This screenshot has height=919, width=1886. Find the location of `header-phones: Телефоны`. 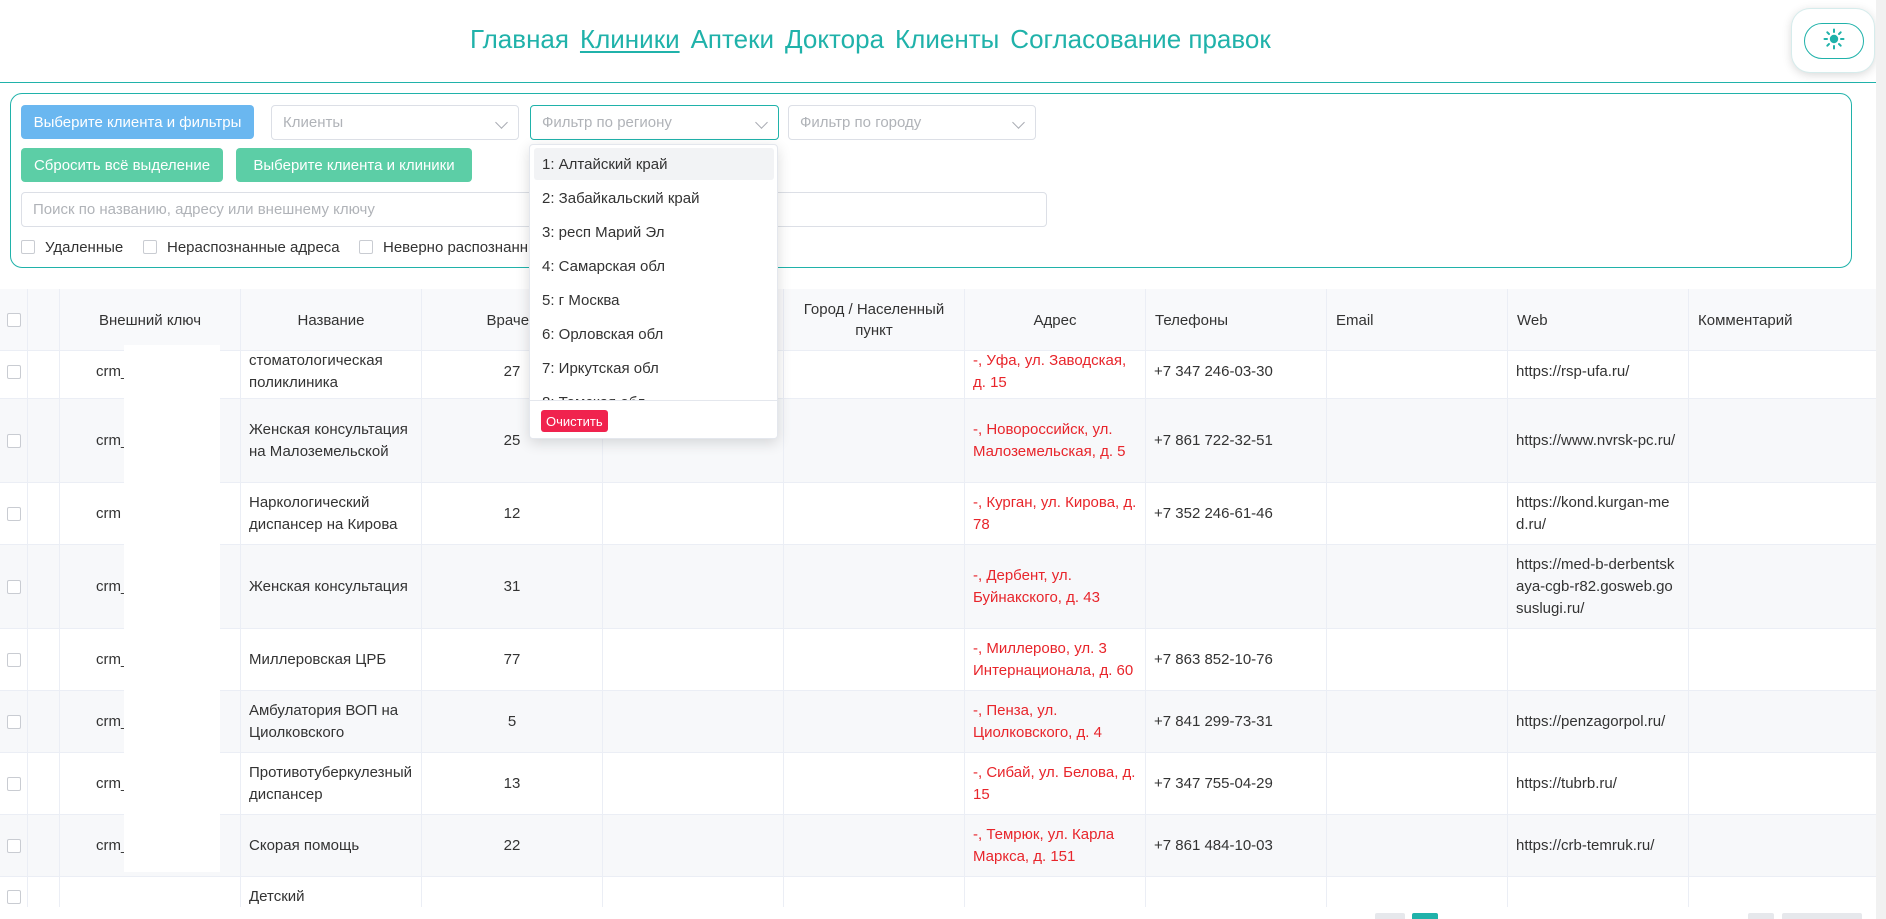

header-phones: Телефоны is located at coordinates (1236, 320).